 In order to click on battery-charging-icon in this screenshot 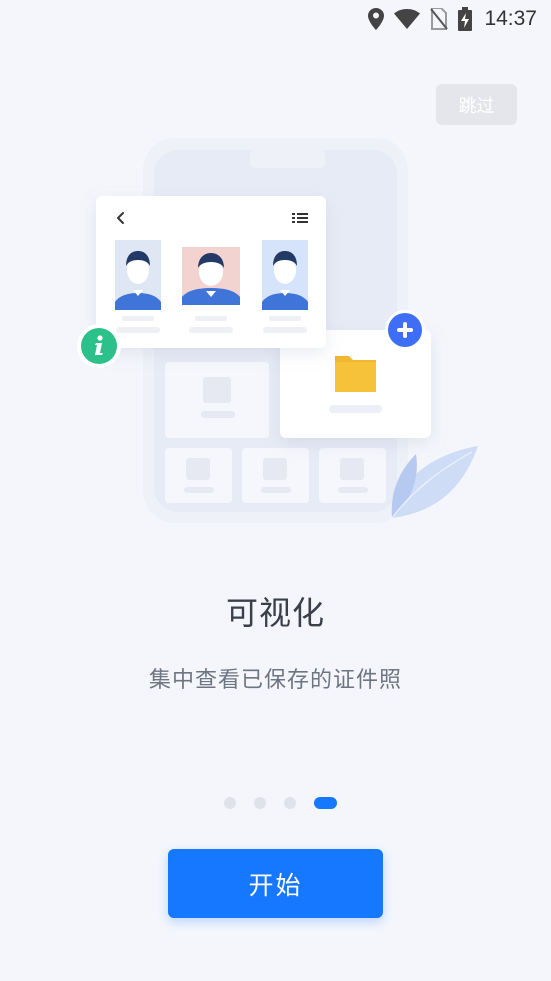, I will do `click(465, 19)`.